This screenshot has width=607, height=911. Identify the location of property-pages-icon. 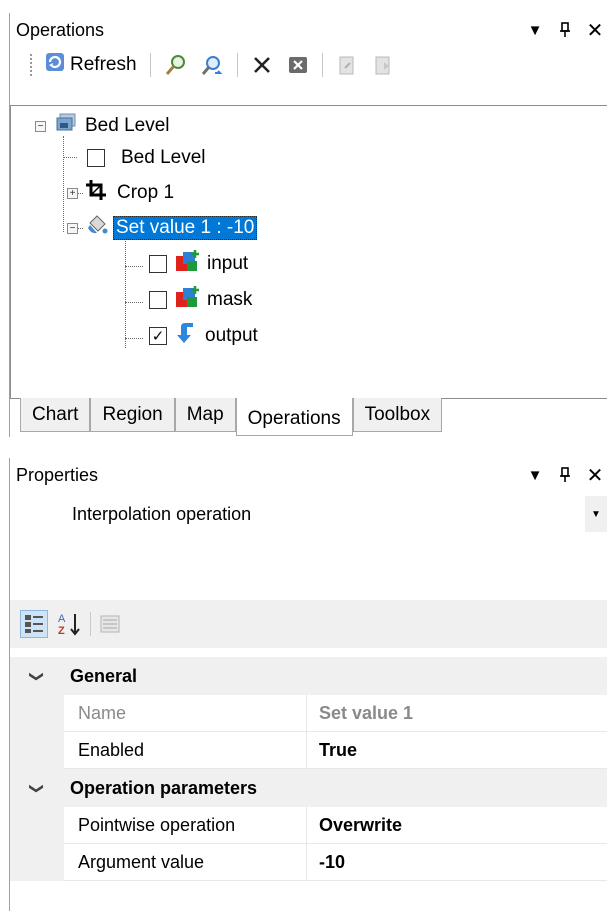
(110, 624).